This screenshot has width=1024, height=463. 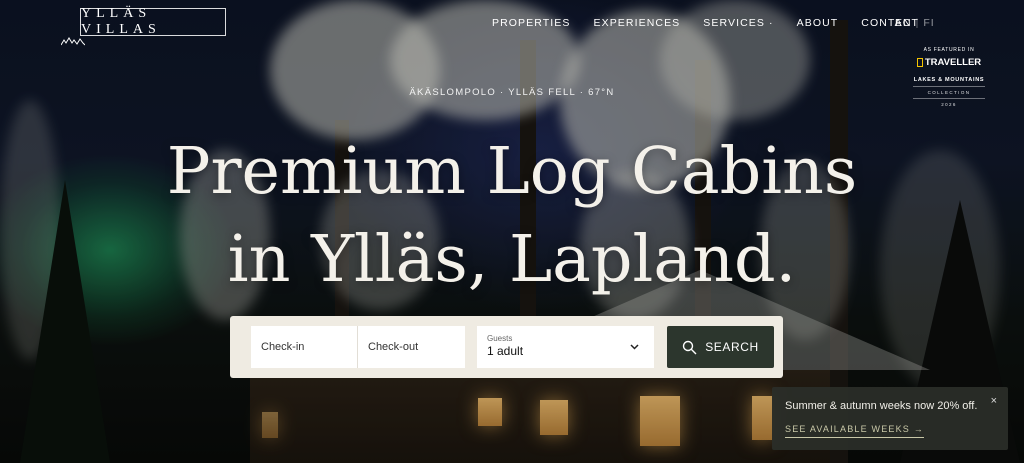 I want to click on publication-name: TRAVELLER, so click(x=953, y=62).